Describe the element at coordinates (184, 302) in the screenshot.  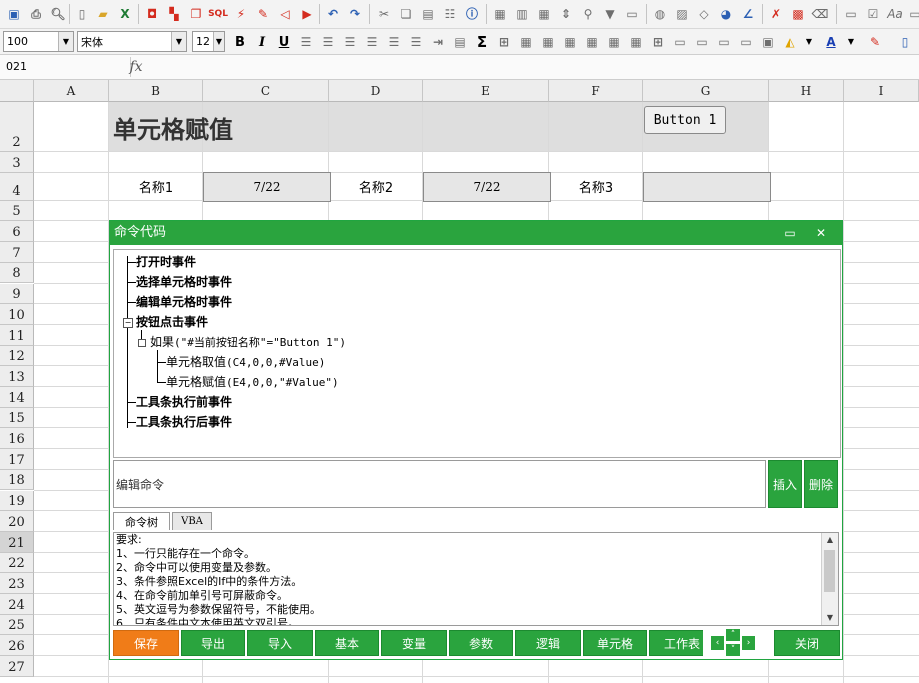
I see `tree-node-edit-cell-event: 编辑单元格时事件` at that location.